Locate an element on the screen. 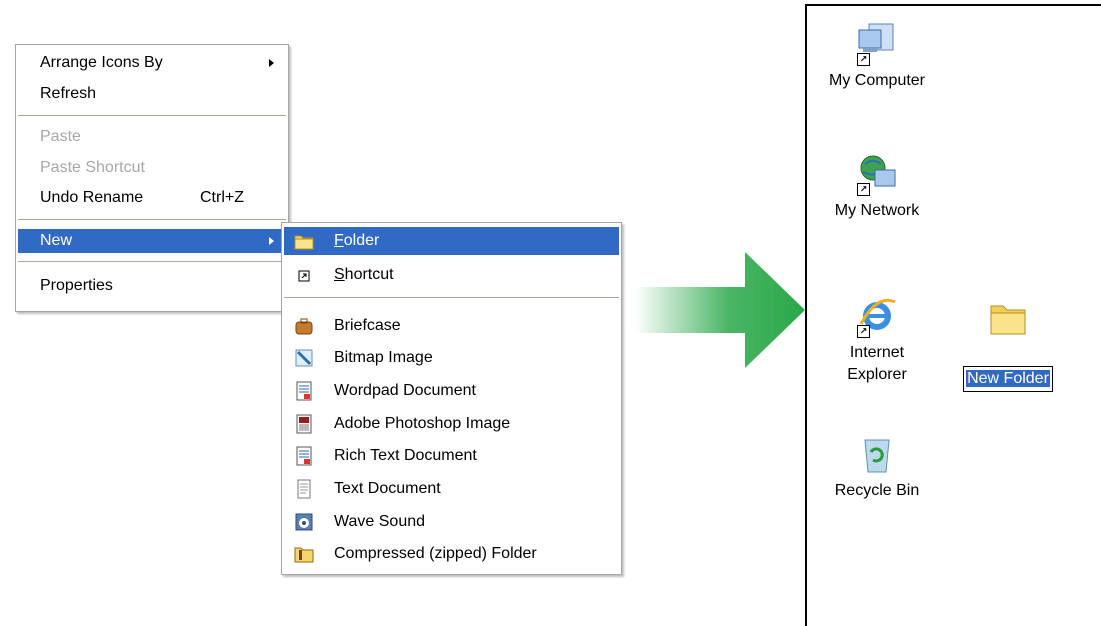  my-network-icon: ↗ is located at coordinates (877, 174).